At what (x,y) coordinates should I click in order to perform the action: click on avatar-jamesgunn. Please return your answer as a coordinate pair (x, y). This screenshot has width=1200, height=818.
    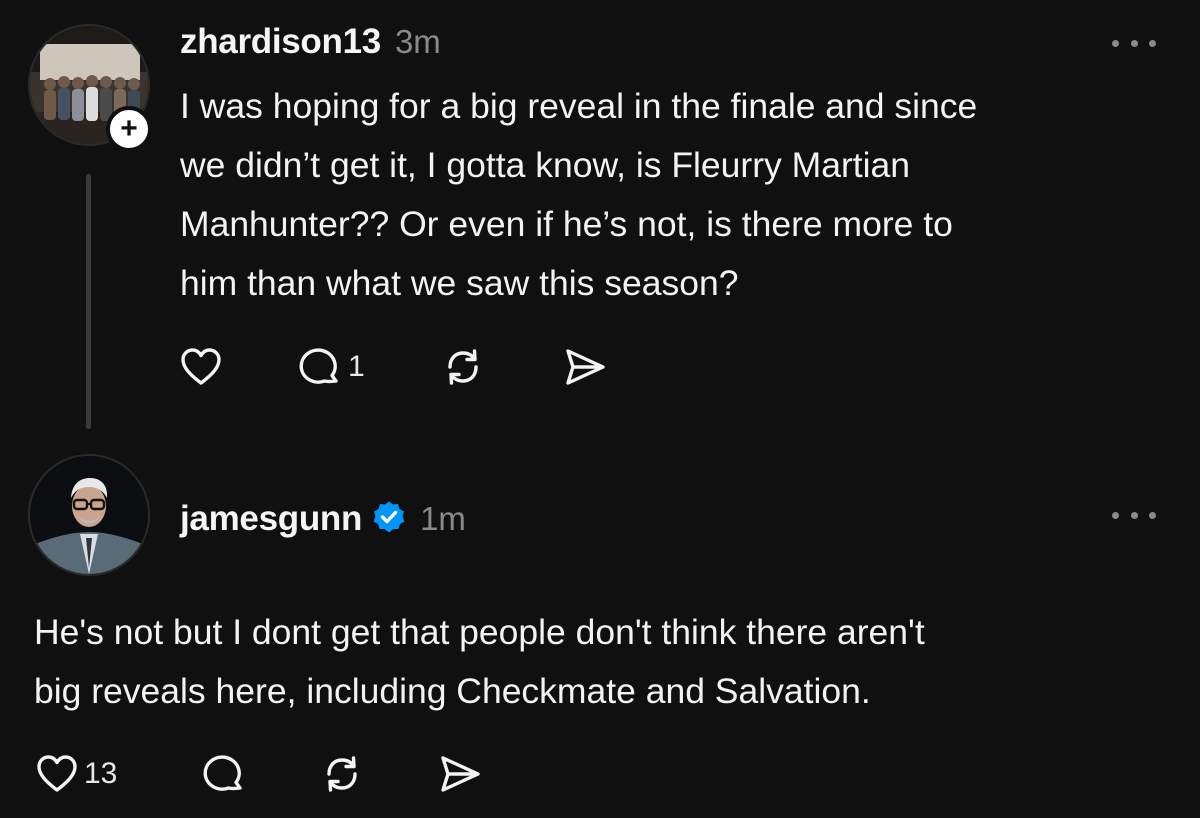
    Looking at the image, I should click on (89, 515).